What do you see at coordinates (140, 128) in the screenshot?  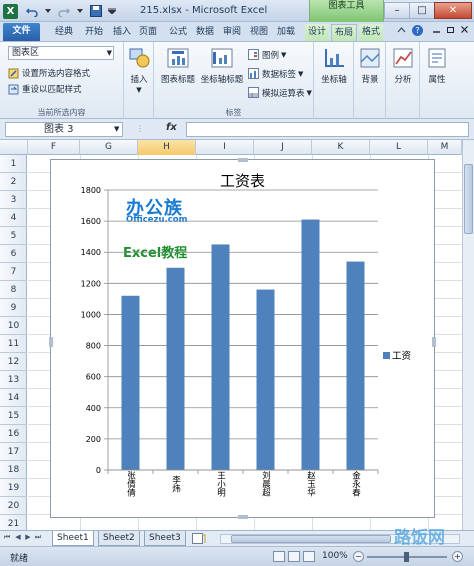 I see `formula-bar-splitter-icon: ⋮` at bounding box center [140, 128].